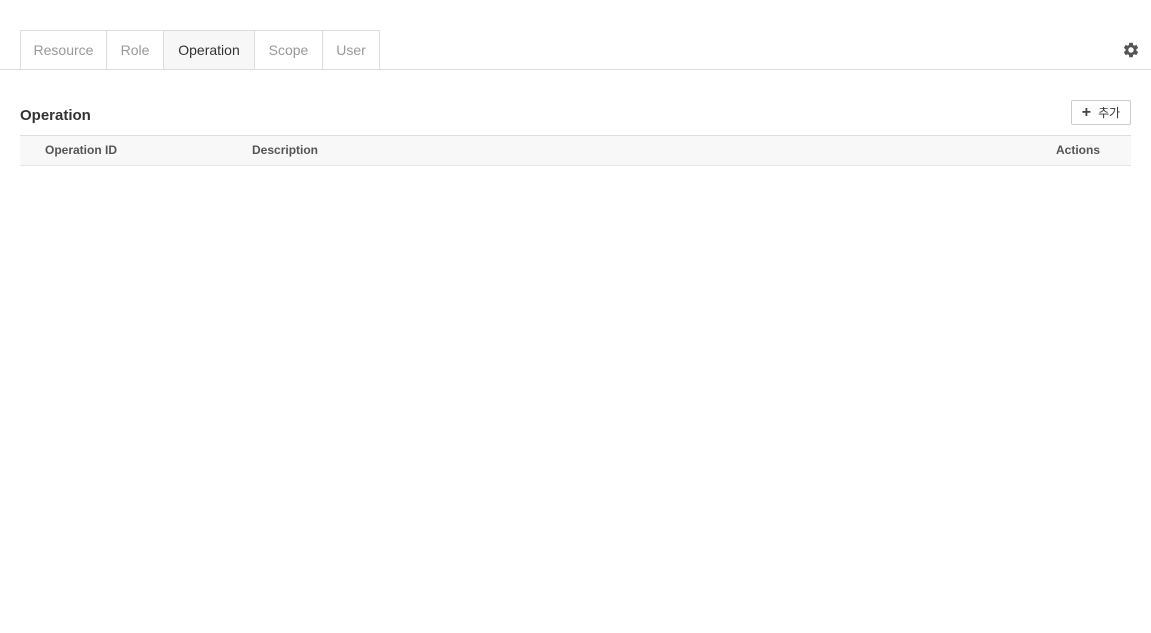 The width and height of the screenshot is (1151, 633). I want to click on add-button: + 추가, so click(1101, 112).